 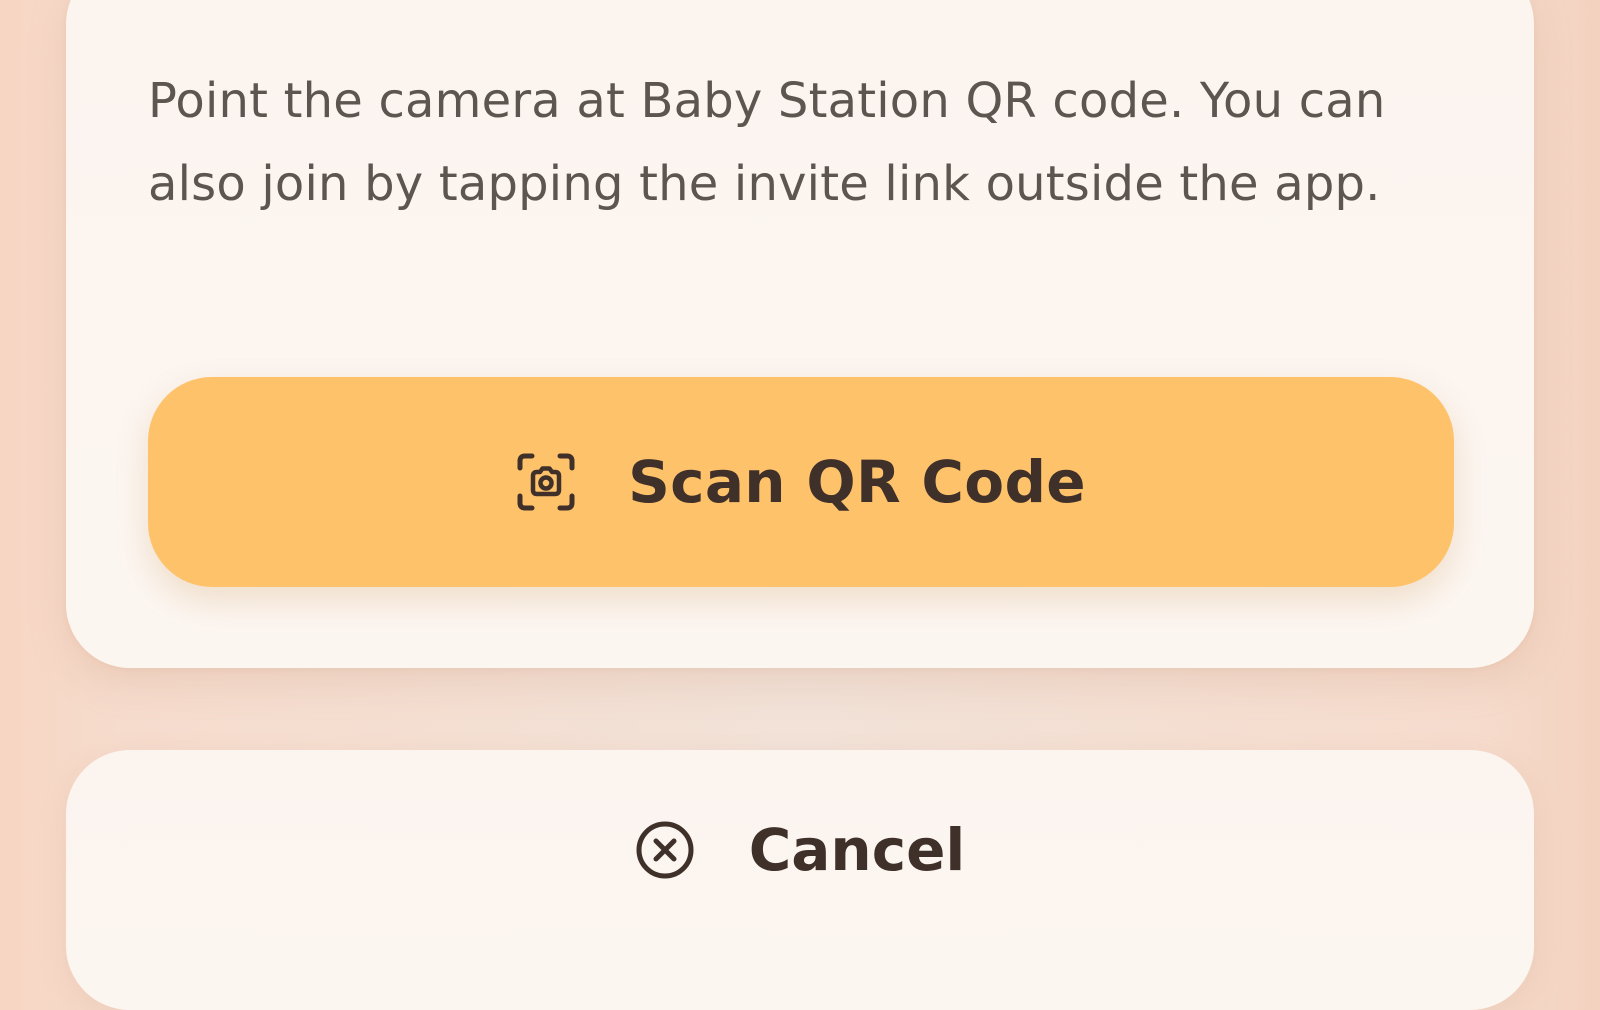 What do you see at coordinates (546, 482) in the screenshot?
I see `camera-scan-icon` at bounding box center [546, 482].